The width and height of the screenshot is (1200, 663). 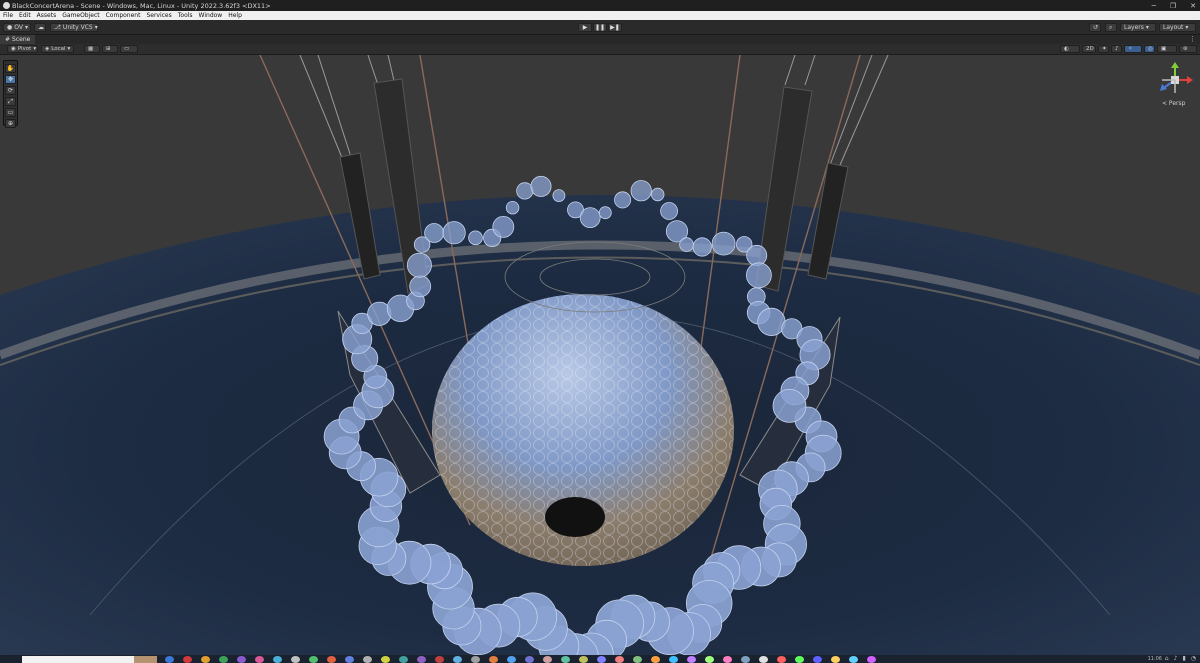 I want to click on menu-gameobject: GameObject, so click(x=80, y=15).